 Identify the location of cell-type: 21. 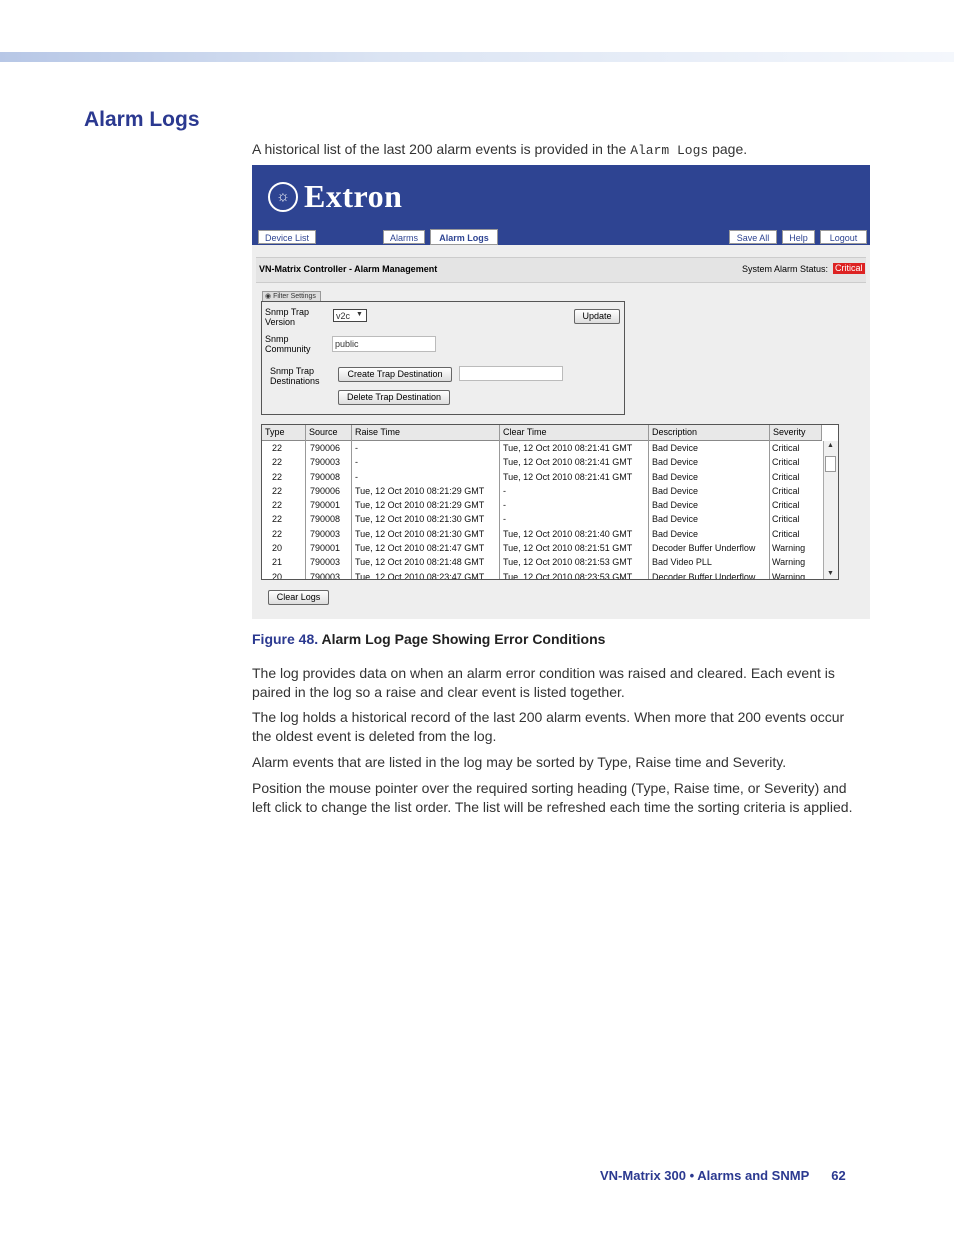
(277, 562).